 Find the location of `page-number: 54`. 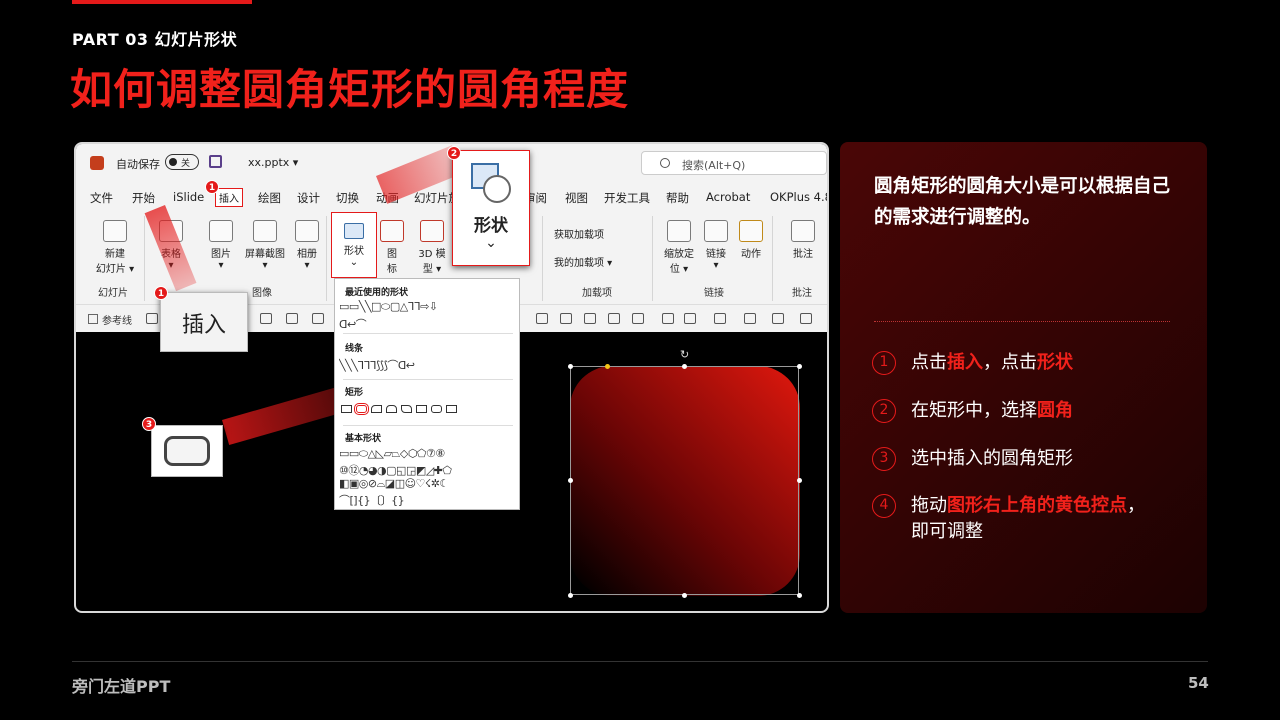

page-number: 54 is located at coordinates (1198, 683).